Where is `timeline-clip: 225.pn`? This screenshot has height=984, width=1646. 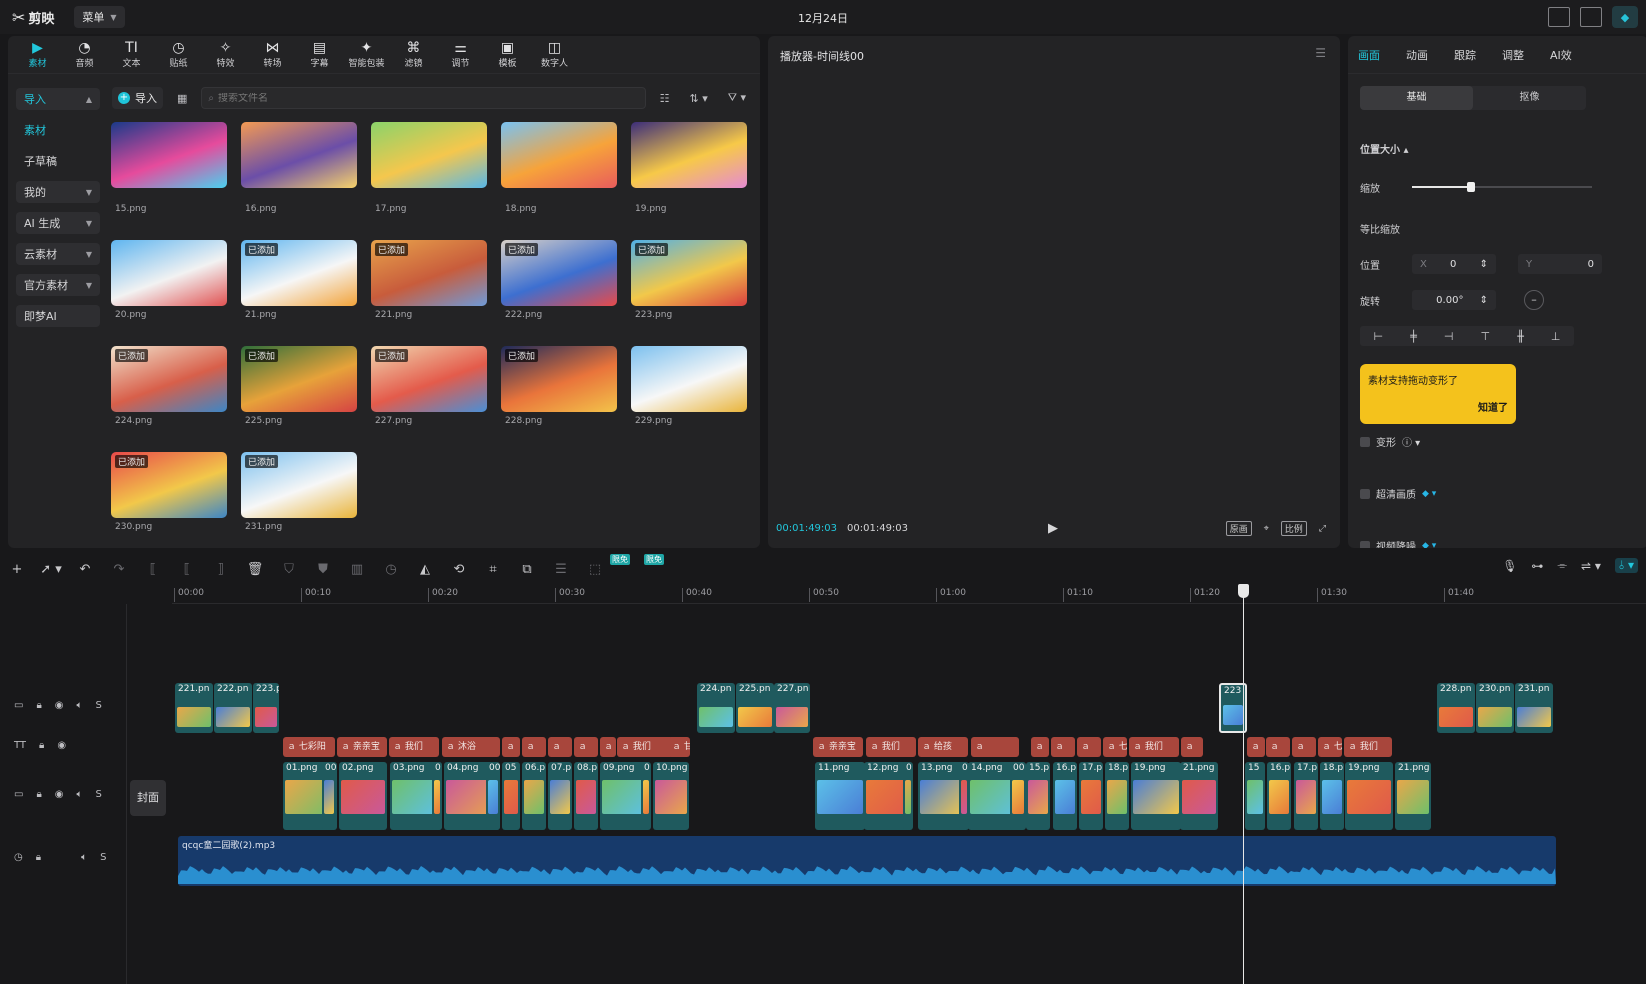 timeline-clip: 225.pn is located at coordinates (755, 708).